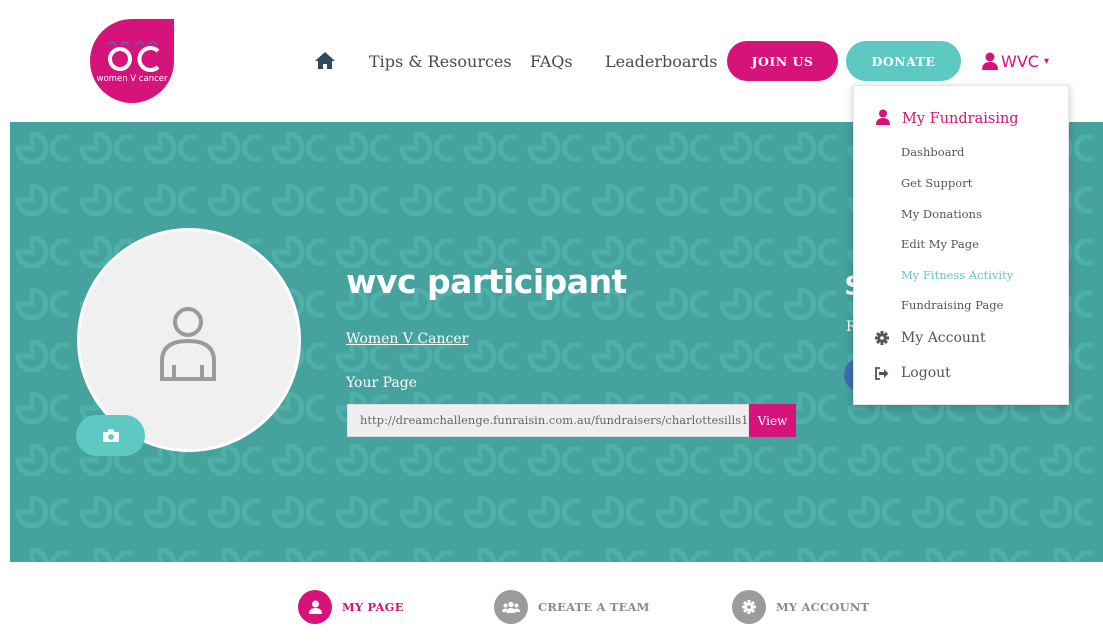 Image resolution: width=1103 pixels, height=642 pixels. What do you see at coordinates (882, 373) in the screenshot?
I see `logout-icon` at bounding box center [882, 373].